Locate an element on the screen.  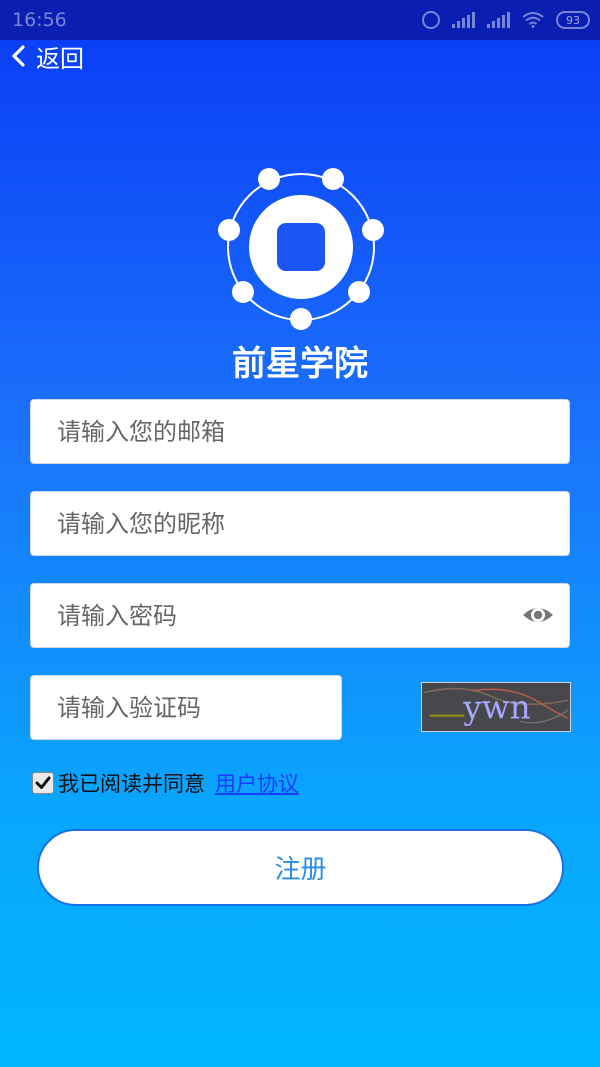
agree-checkbox is located at coordinates (43, 783).